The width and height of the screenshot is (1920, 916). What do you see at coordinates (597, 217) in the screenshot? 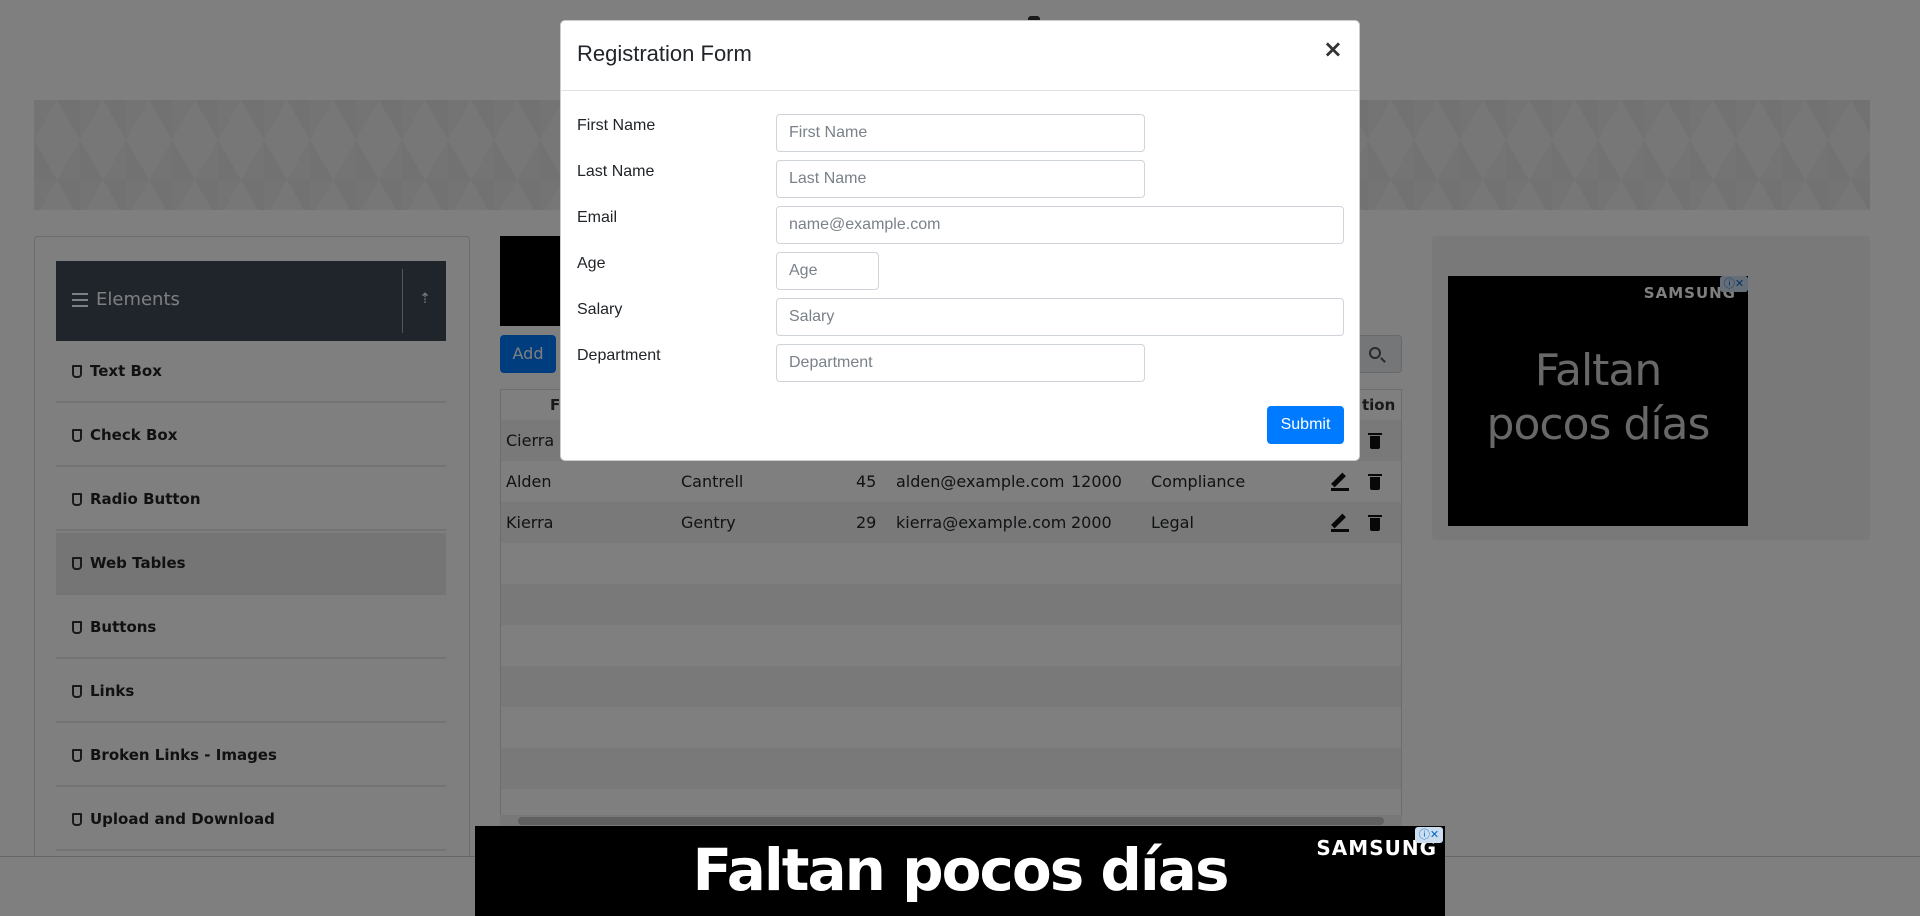
I see `email-label: Email` at bounding box center [597, 217].